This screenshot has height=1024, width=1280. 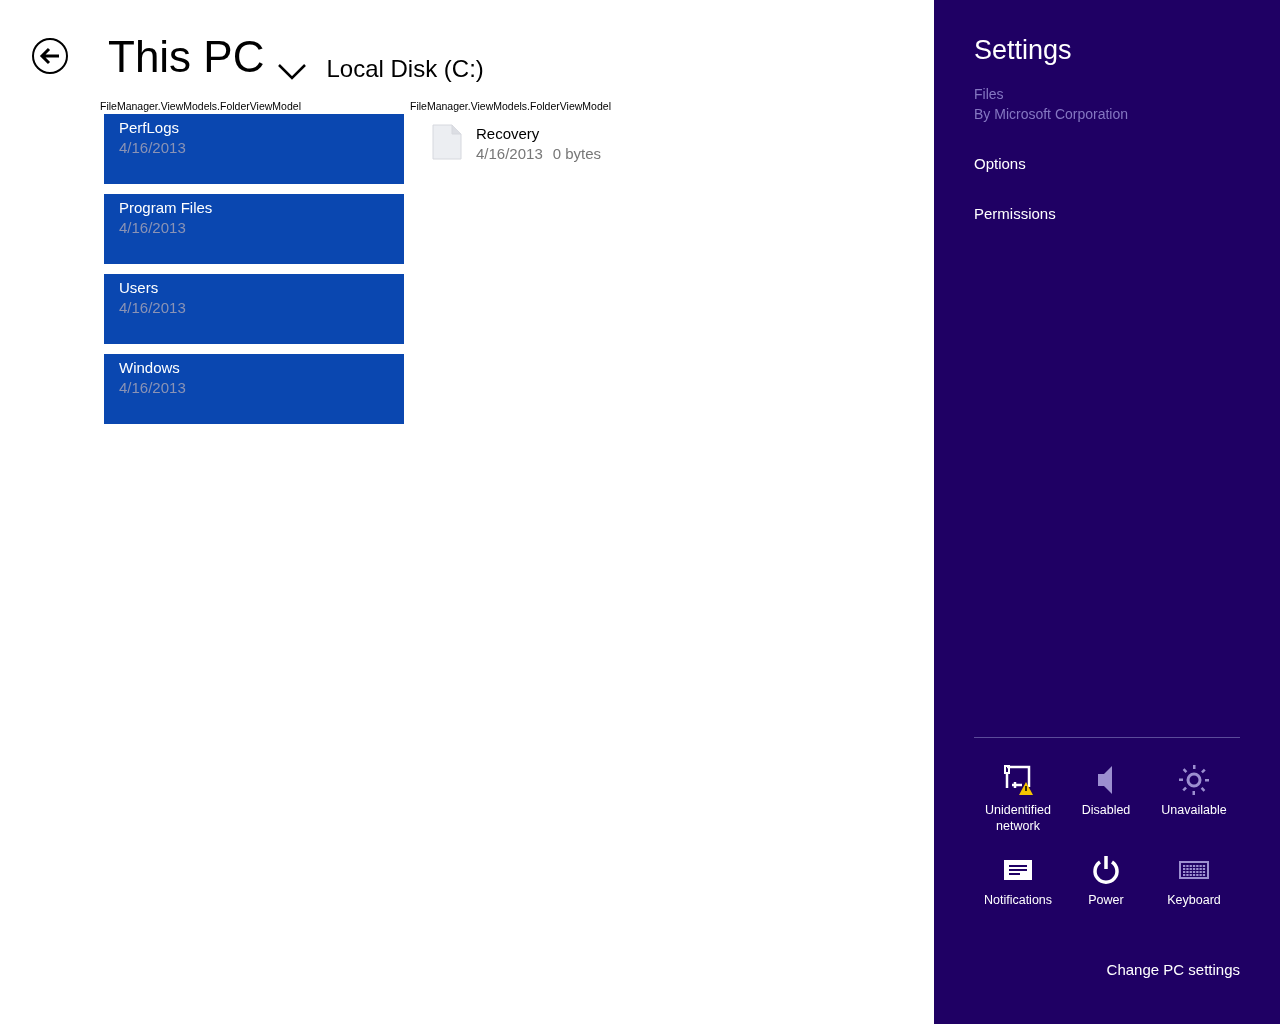 I want to click on folder-tile: Windows 4/16/2013, so click(x=254, y=389).